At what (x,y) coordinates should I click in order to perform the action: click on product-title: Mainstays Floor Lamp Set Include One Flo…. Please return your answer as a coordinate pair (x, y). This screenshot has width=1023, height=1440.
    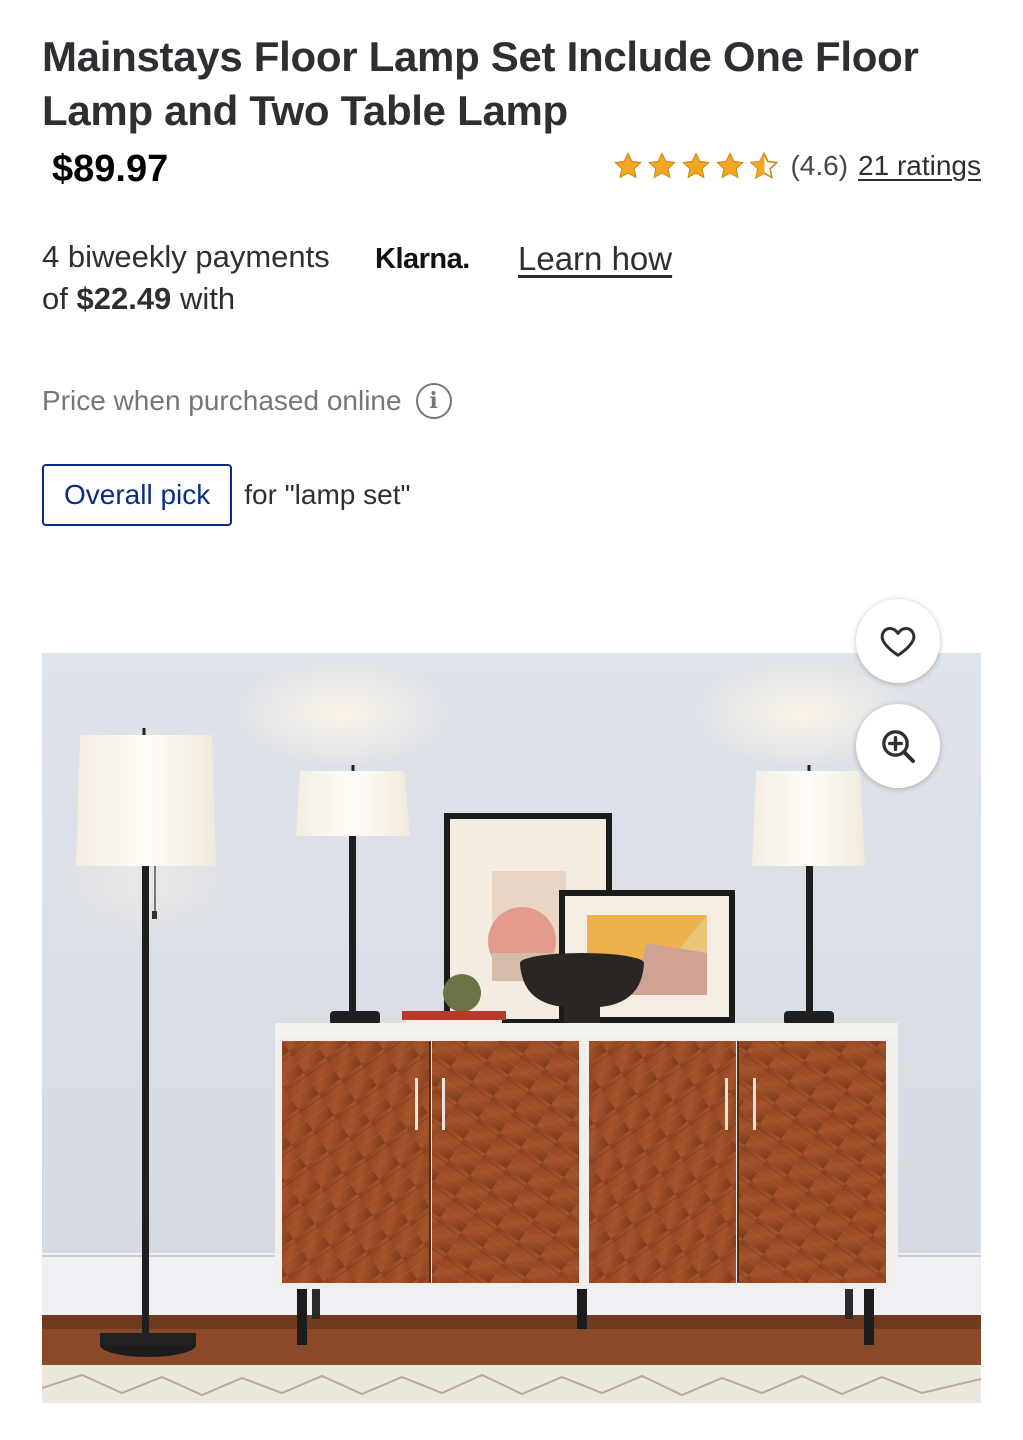
    Looking at the image, I should click on (480, 83).